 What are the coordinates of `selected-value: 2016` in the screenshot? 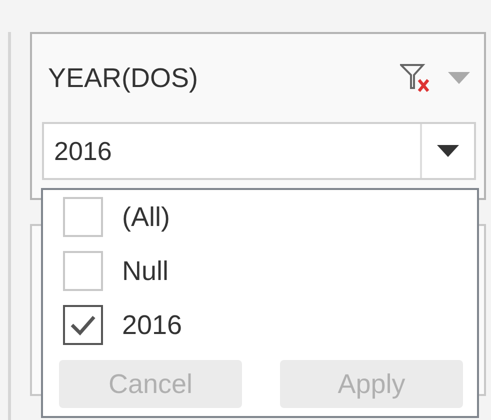 It's located at (83, 151).